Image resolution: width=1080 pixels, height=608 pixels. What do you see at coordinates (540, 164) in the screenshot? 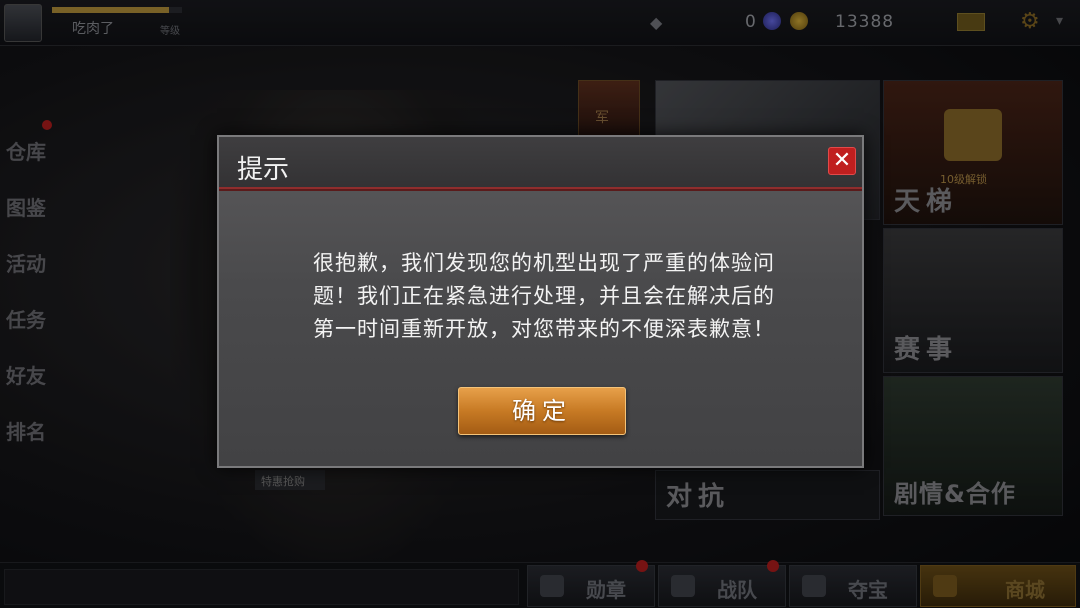
I see `dialog-header: 提示 ✕` at bounding box center [540, 164].